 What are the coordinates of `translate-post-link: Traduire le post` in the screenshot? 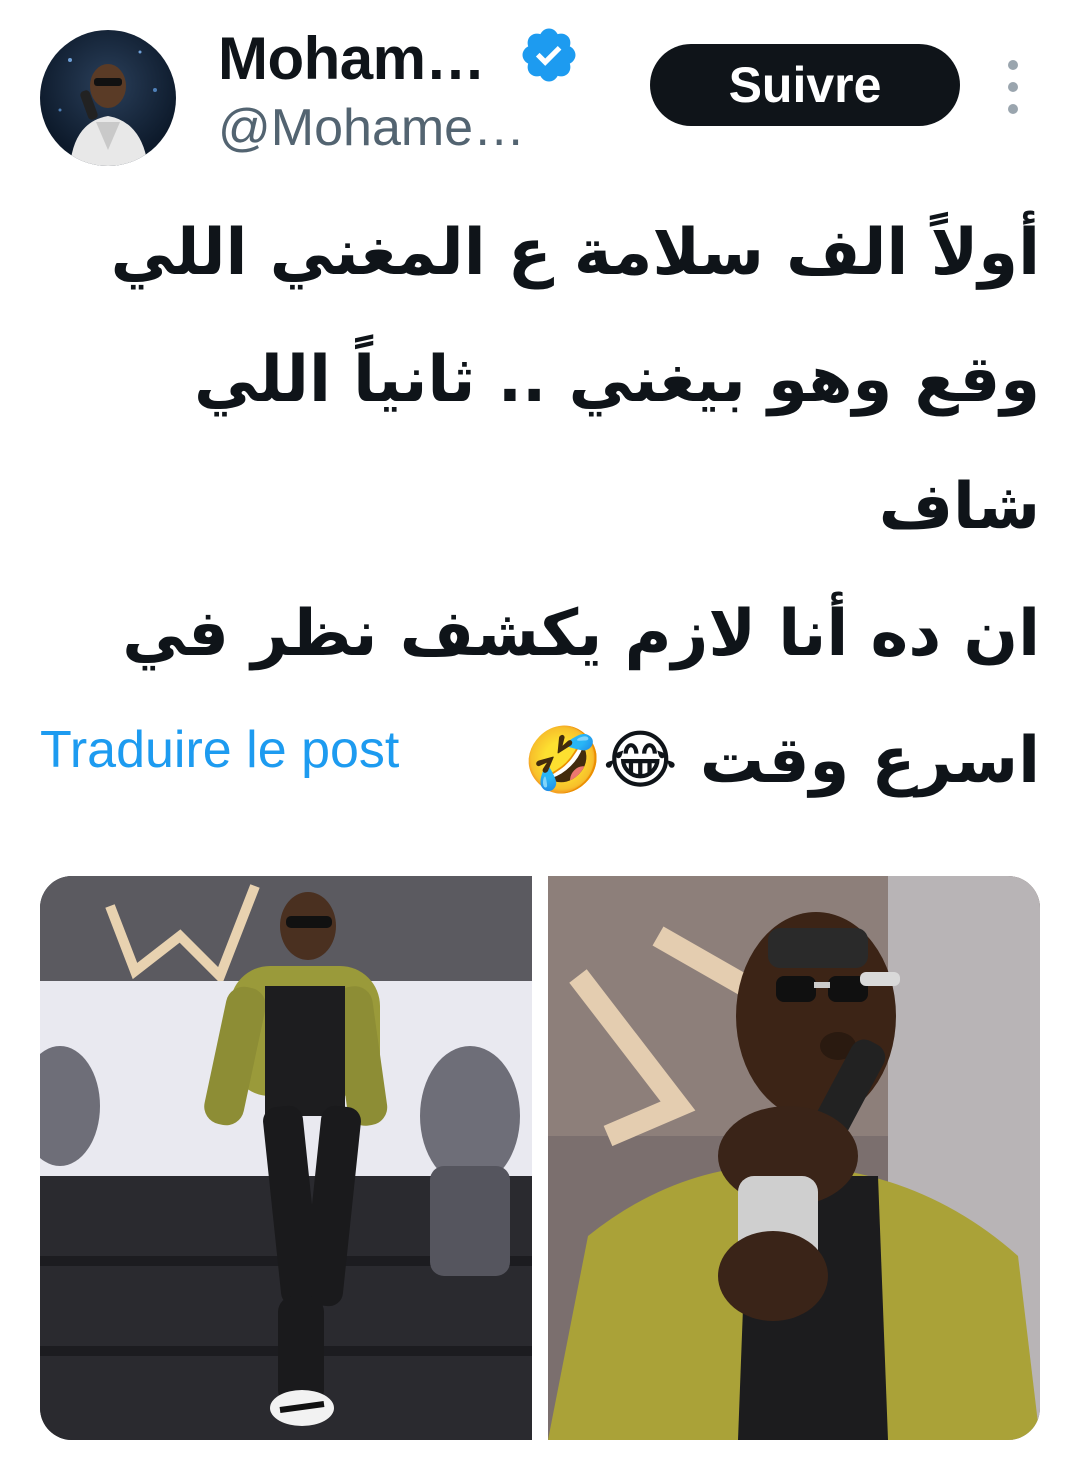 It's located at (219, 750).